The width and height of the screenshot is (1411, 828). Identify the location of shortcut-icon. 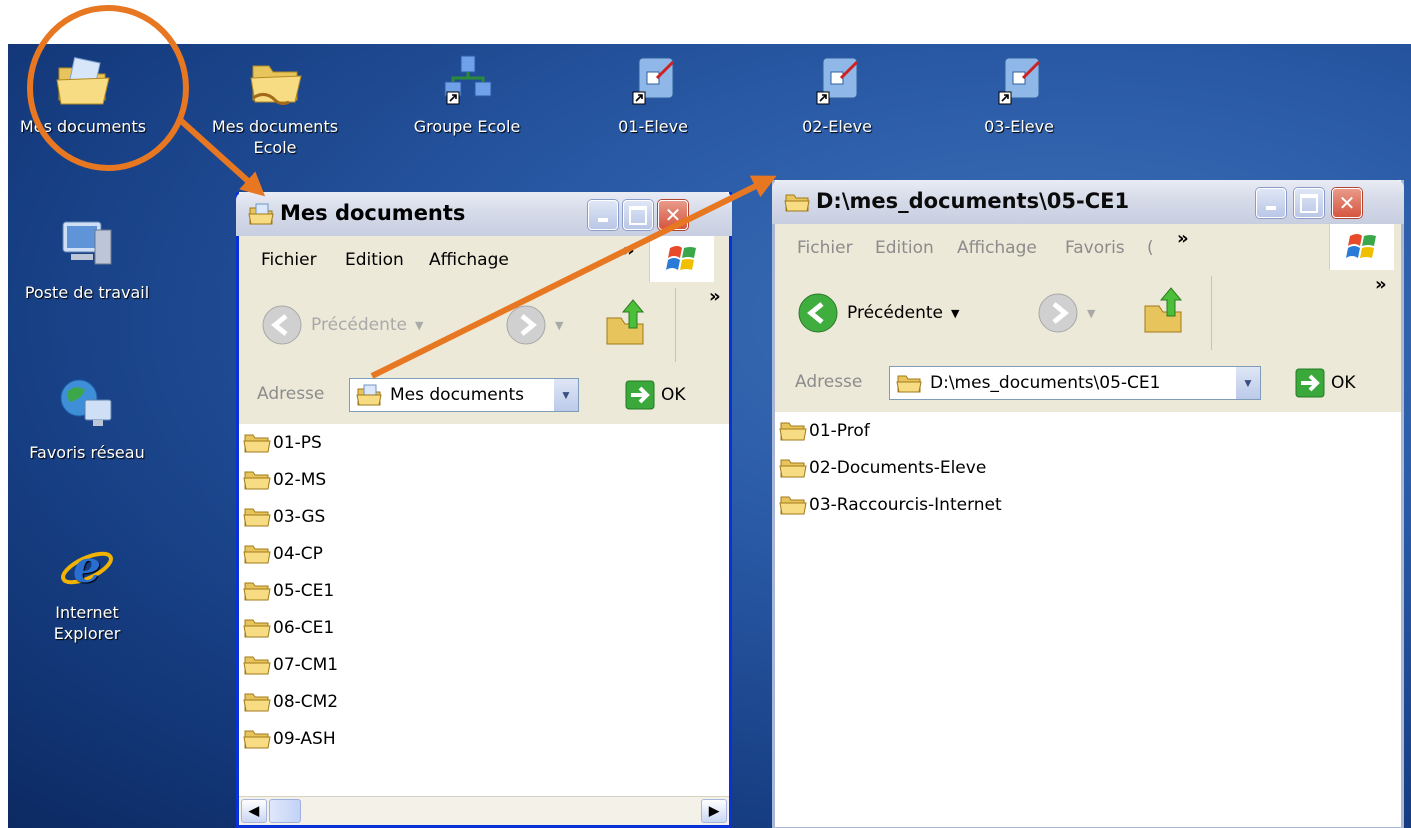
(1019, 81).